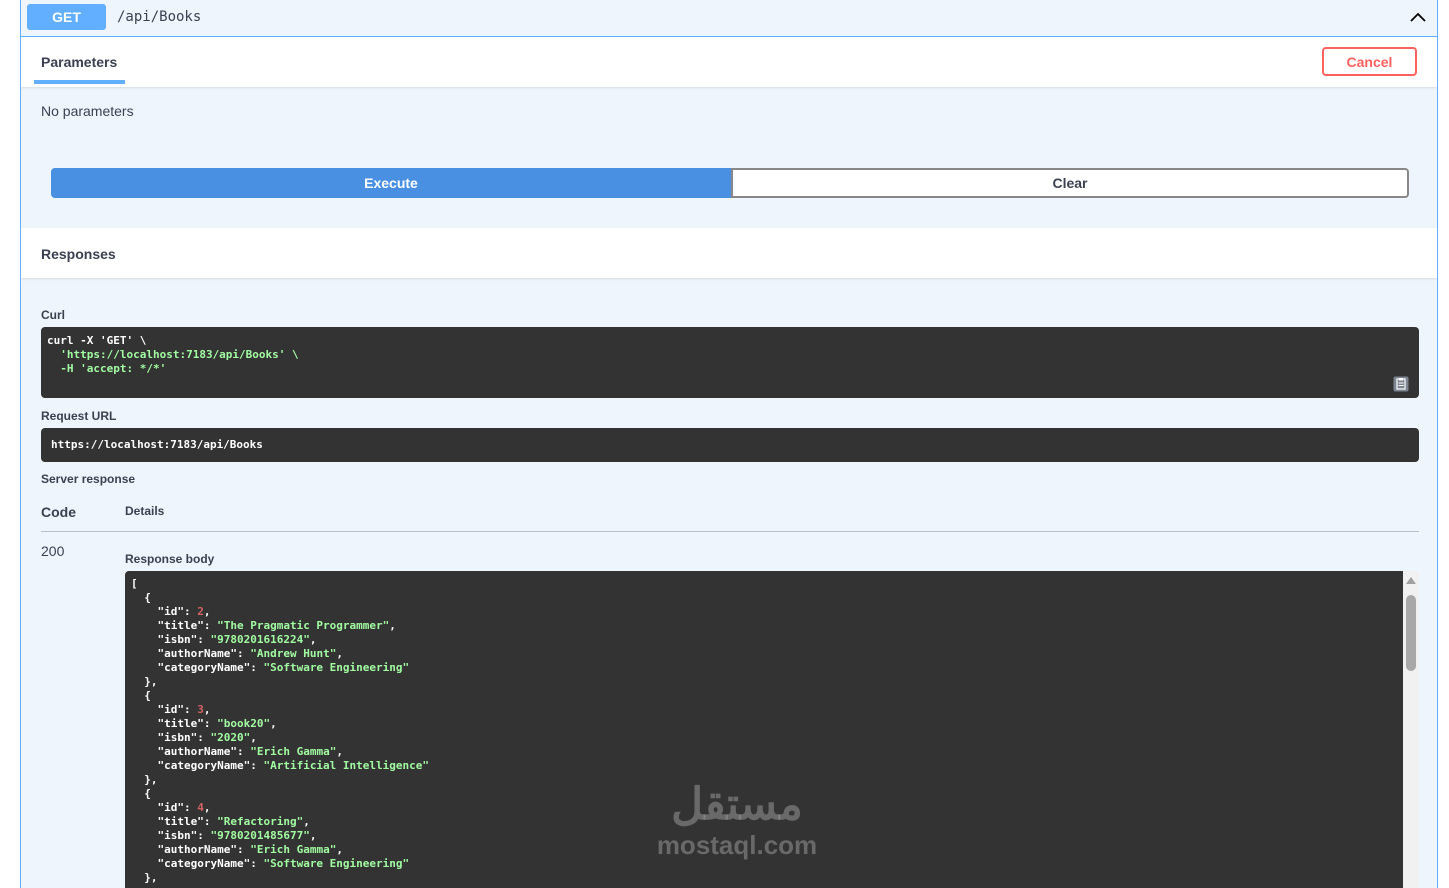  I want to click on curl-line-1: curl -X 'GET' \, so click(97, 340).